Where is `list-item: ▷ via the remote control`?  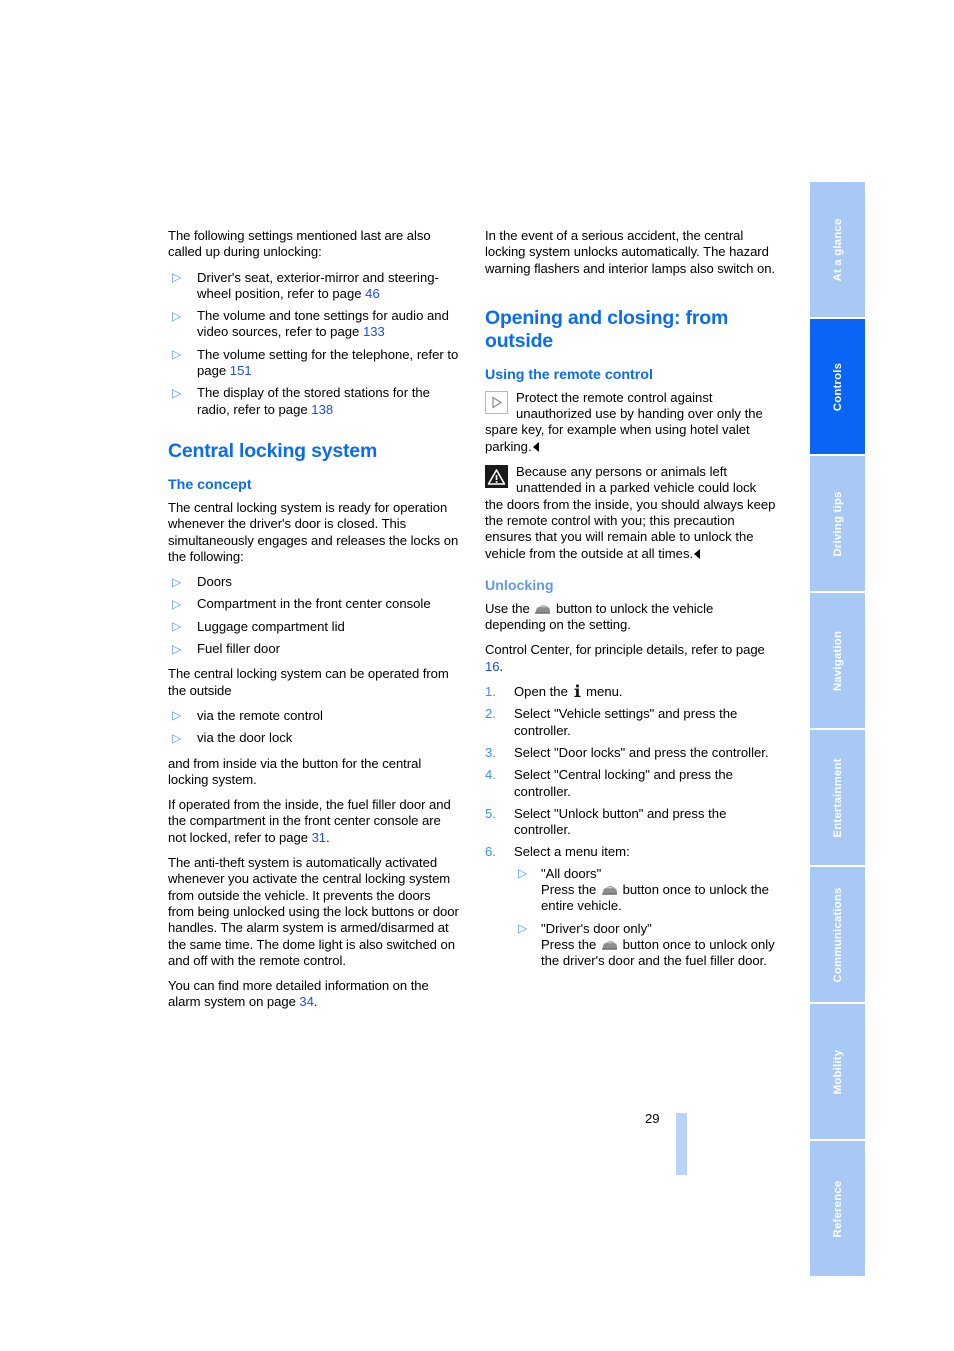
list-item: ▷ via the remote control is located at coordinates (313, 716).